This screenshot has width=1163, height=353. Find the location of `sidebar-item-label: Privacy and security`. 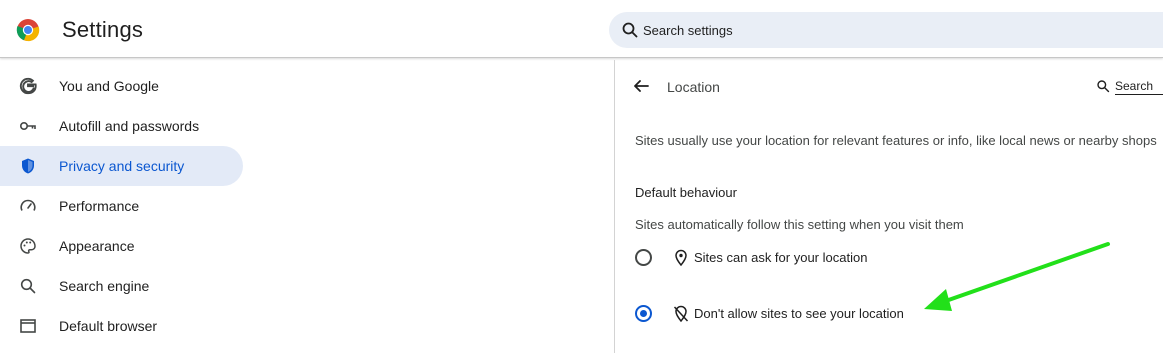

sidebar-item-label: Privacy and security is located at coordinates (122, 166).